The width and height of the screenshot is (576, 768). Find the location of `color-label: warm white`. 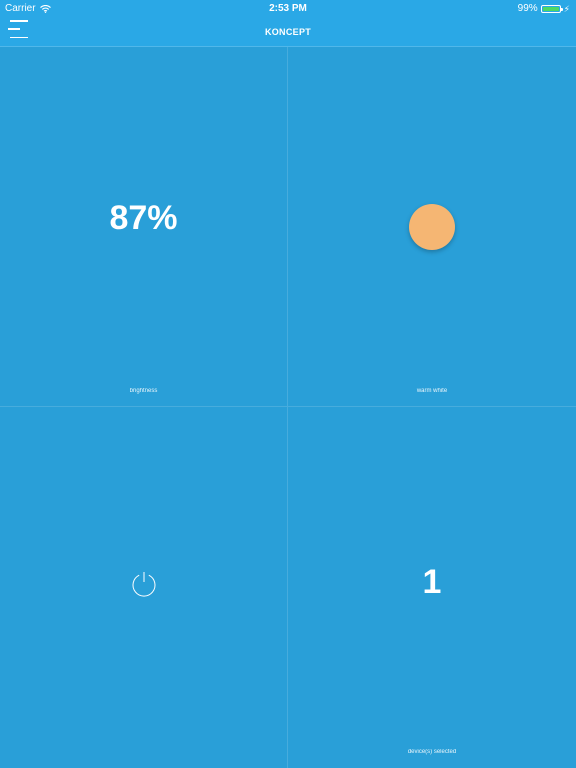

color-label: warm white is located at coordinates (432, 391).